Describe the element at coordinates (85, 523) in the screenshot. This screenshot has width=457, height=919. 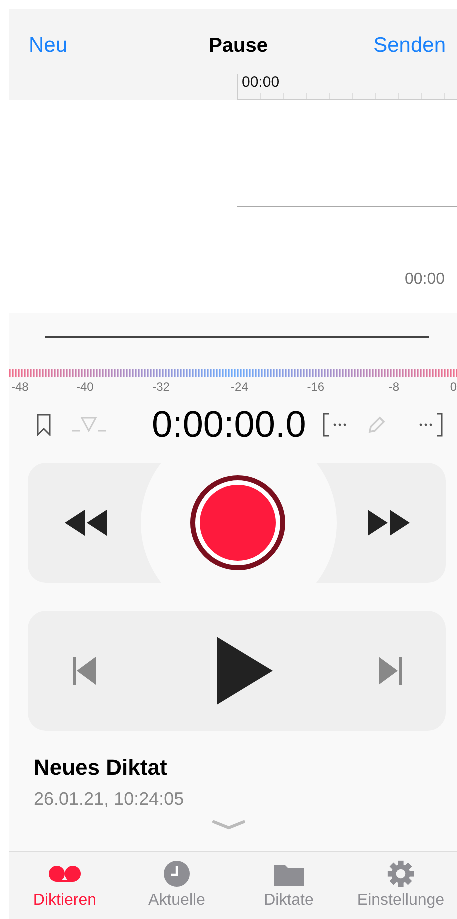
I see `rewind-icon` at that location.